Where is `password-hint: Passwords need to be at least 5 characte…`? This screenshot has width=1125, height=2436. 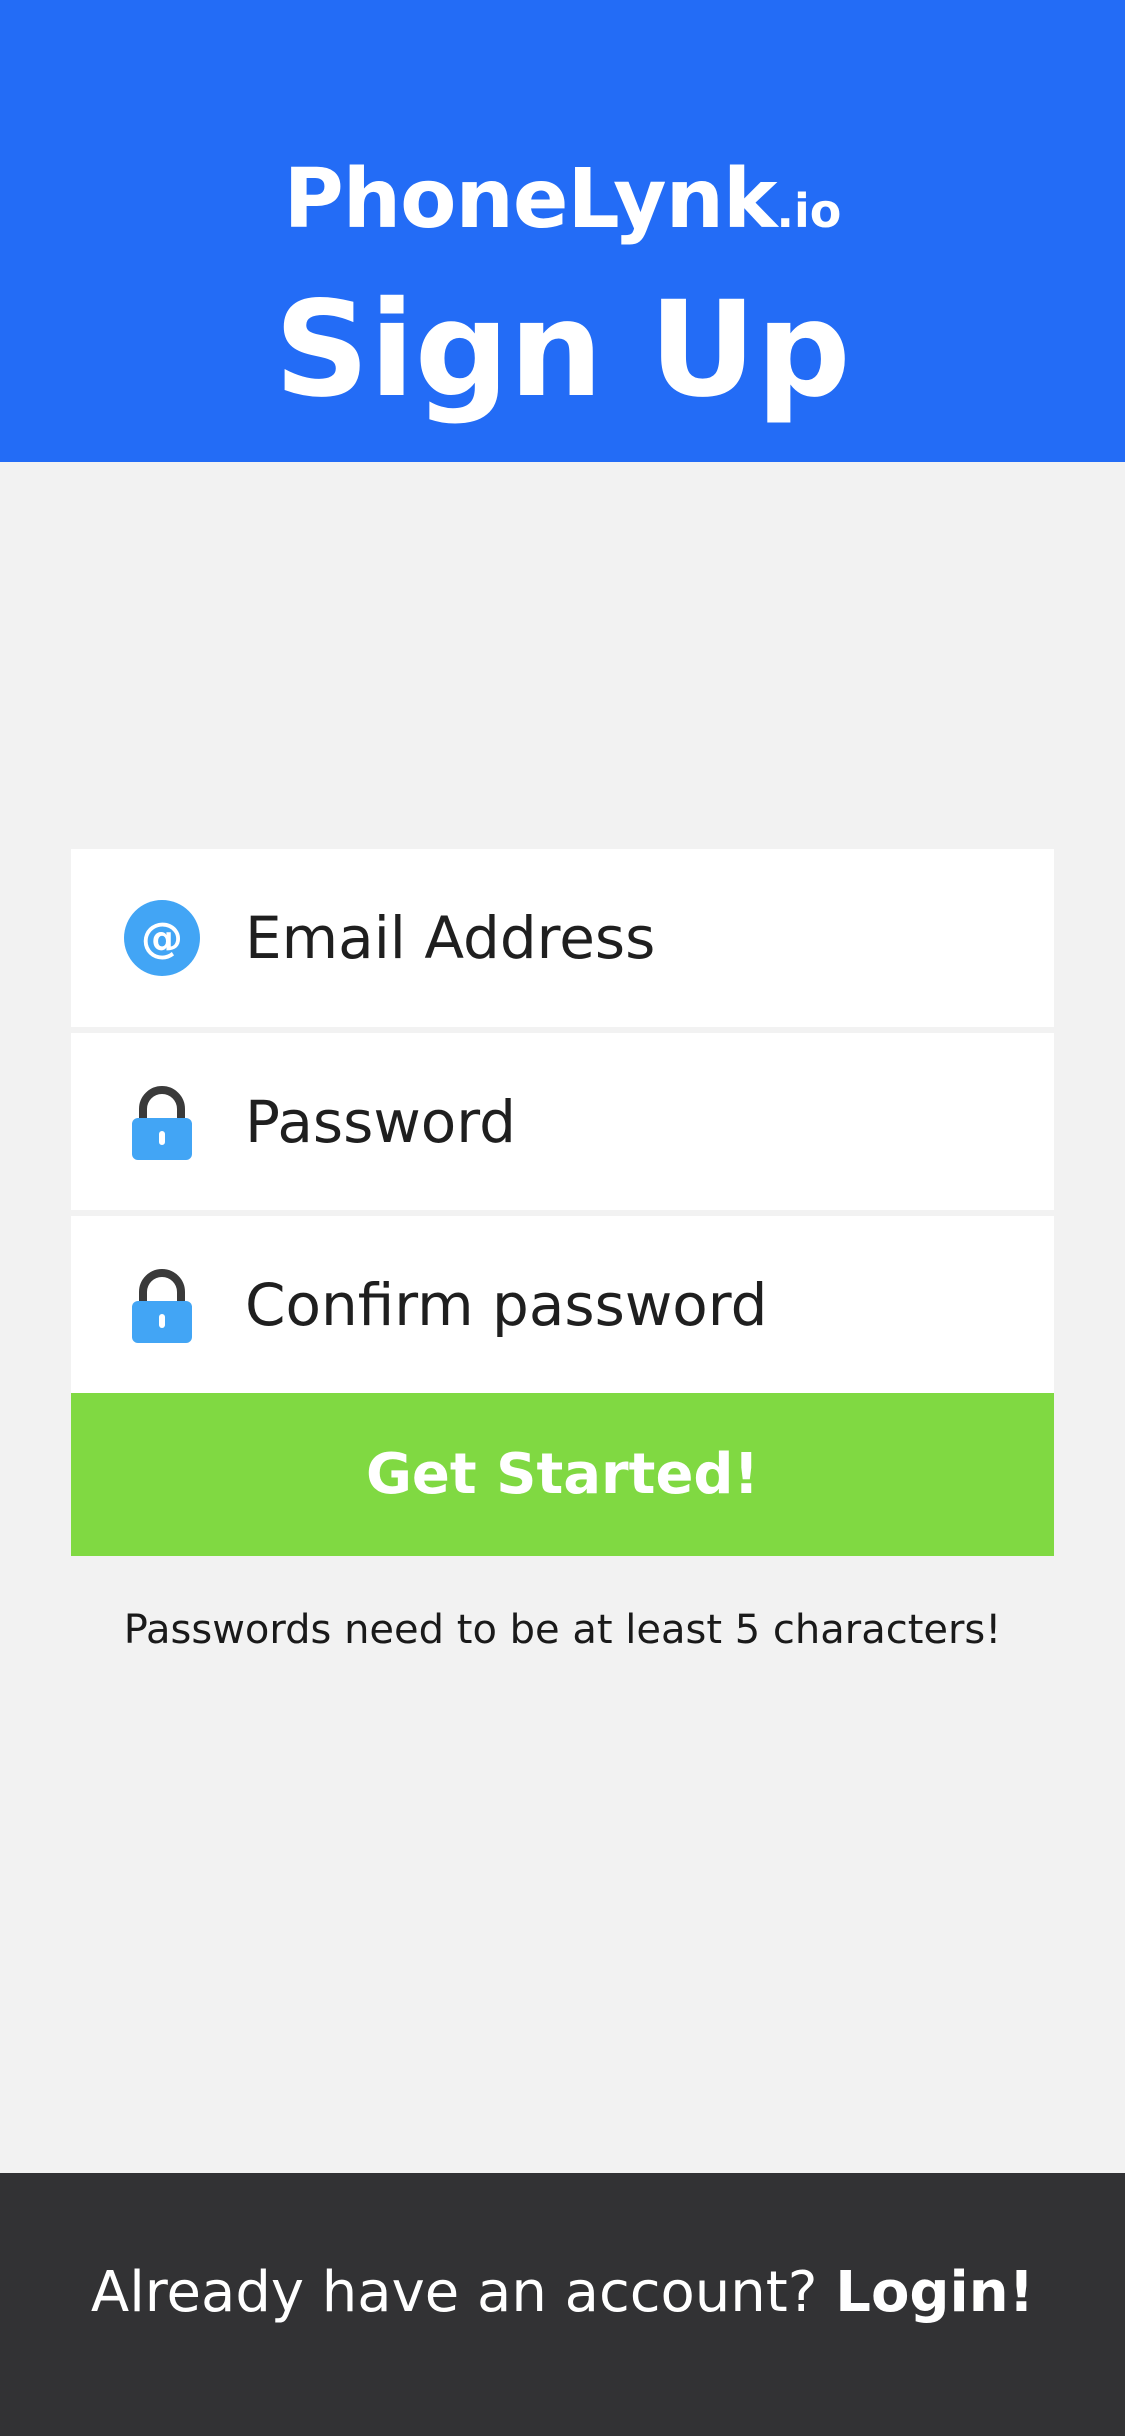 password-hint: Passwords need to be at least 5 characte… is located at coordinates (562, 1630).